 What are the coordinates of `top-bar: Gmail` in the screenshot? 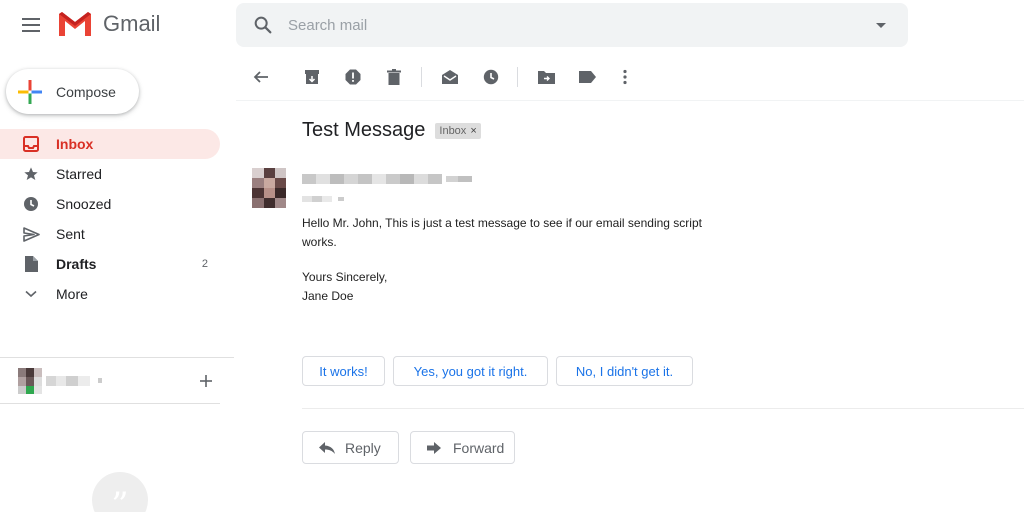 It's located at (512, 26).